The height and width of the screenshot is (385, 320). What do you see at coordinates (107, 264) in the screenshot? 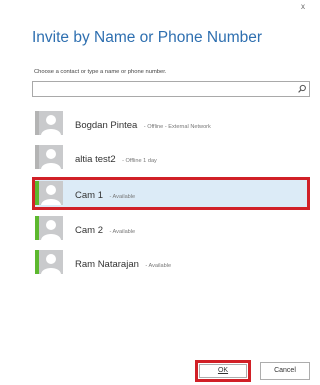
I see `contact-name: Ram Natarajan` at bounding box center [107, 264].